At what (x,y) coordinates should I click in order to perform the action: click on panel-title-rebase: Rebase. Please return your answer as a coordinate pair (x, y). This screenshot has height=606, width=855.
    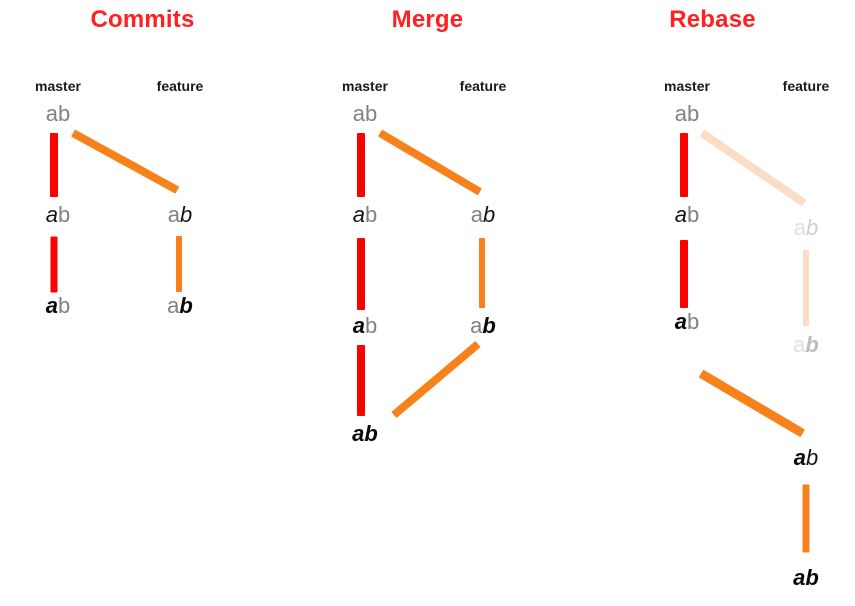
    Looking at the image, I should click on (712, 19).